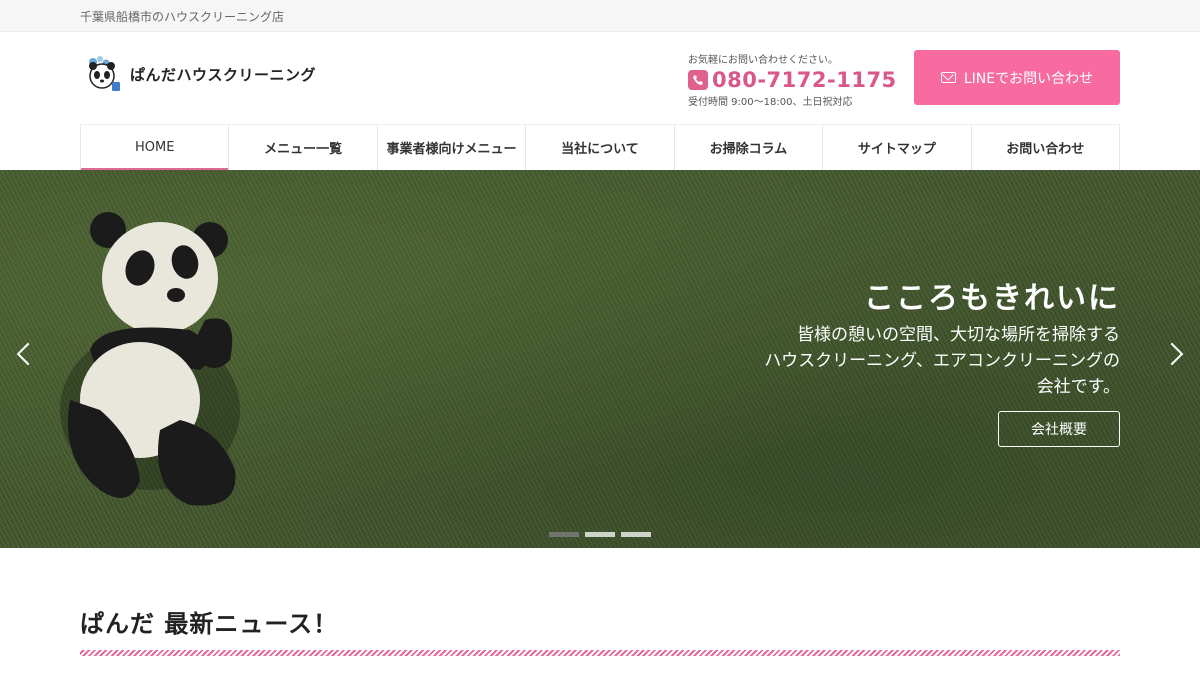  Describe the element at coordinates (958, 335) in the screenshot. I see `hero-description-line: 皆様の憩いの空間、大切な場所を掃除する` at that location.